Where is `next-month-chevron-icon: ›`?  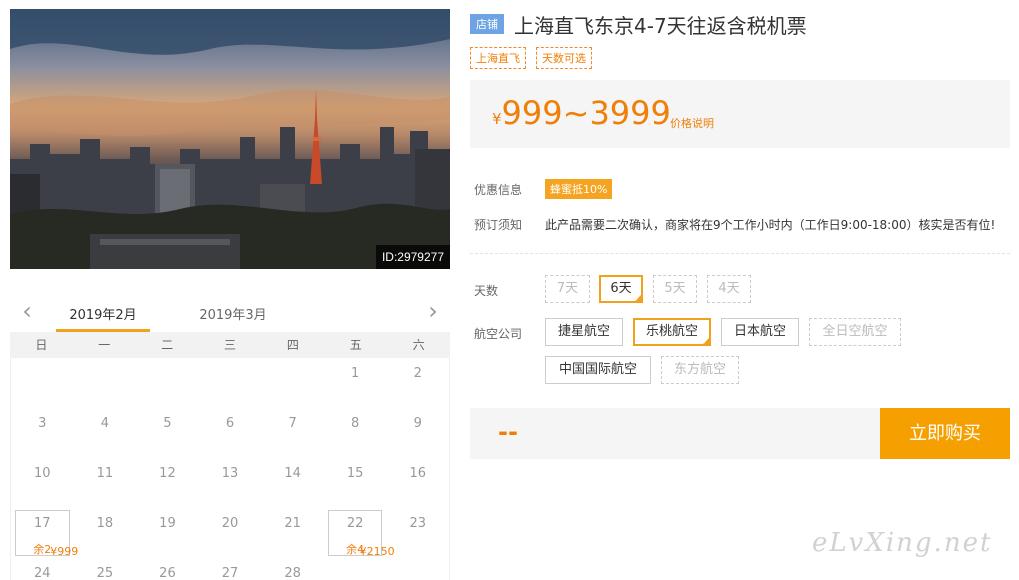
next-month-chevron-icon: › is located at coordinates (433, 311).